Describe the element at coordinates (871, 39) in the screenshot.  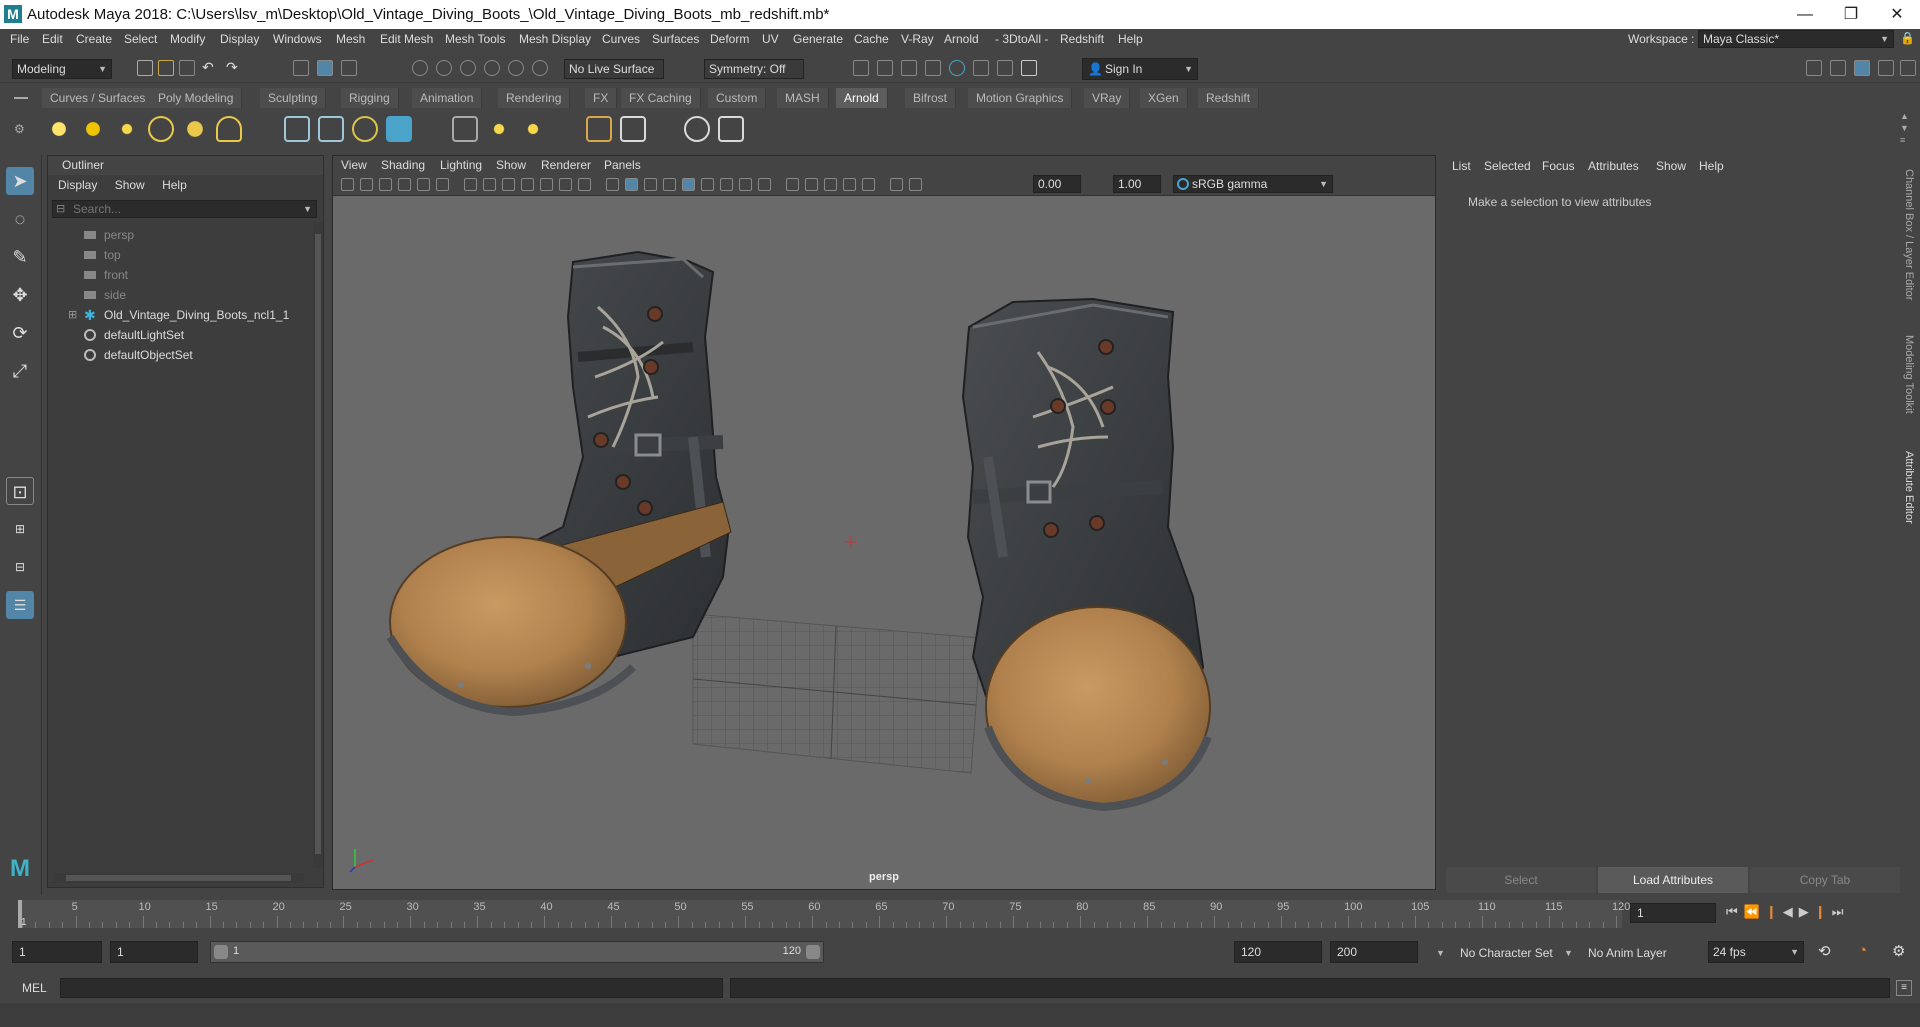
I see `menu-cache: Cache` at that location.